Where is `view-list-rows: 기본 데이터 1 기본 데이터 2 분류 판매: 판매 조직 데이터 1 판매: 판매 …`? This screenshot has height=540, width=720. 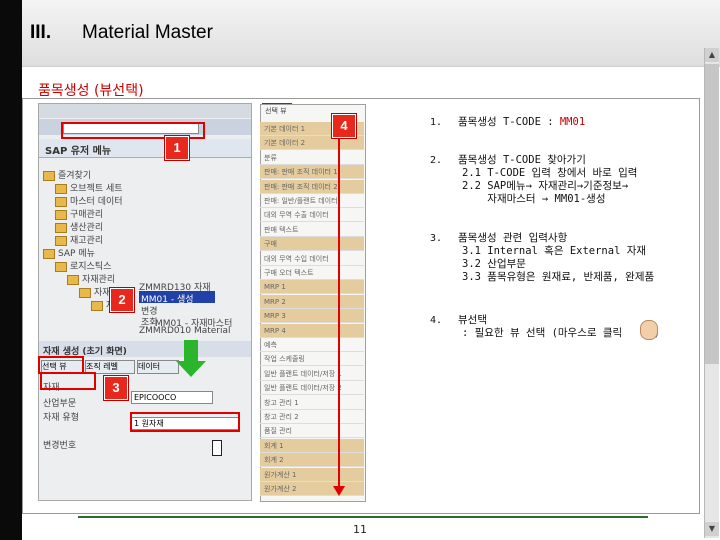
view-list-rows: 기본 데이터 1 기본 데이터 2 분류 판매: 판매 조직 데이터 1 판매: 판매 … is located at coordinates (312, 310).